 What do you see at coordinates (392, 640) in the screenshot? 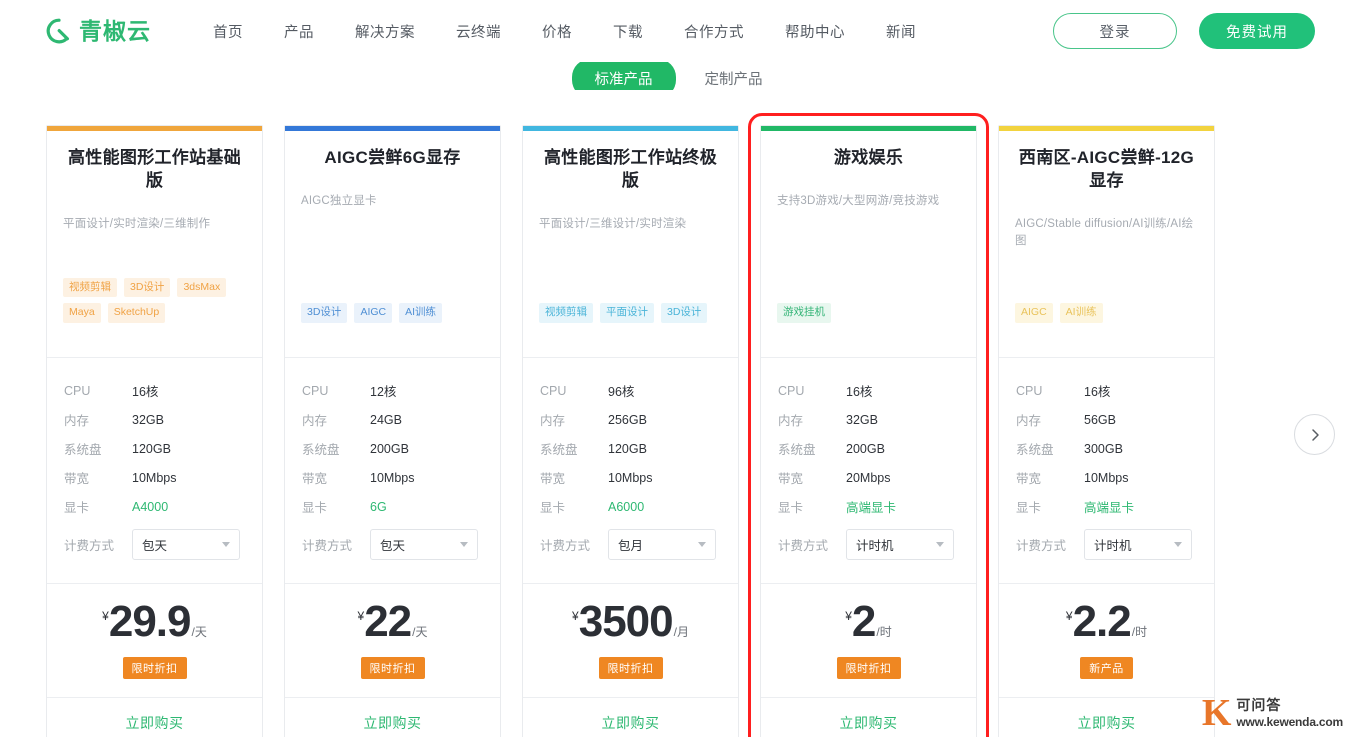
I see `card-price-block: ¥ 22 /天 限时折扣` at bounding box center [392, 640].